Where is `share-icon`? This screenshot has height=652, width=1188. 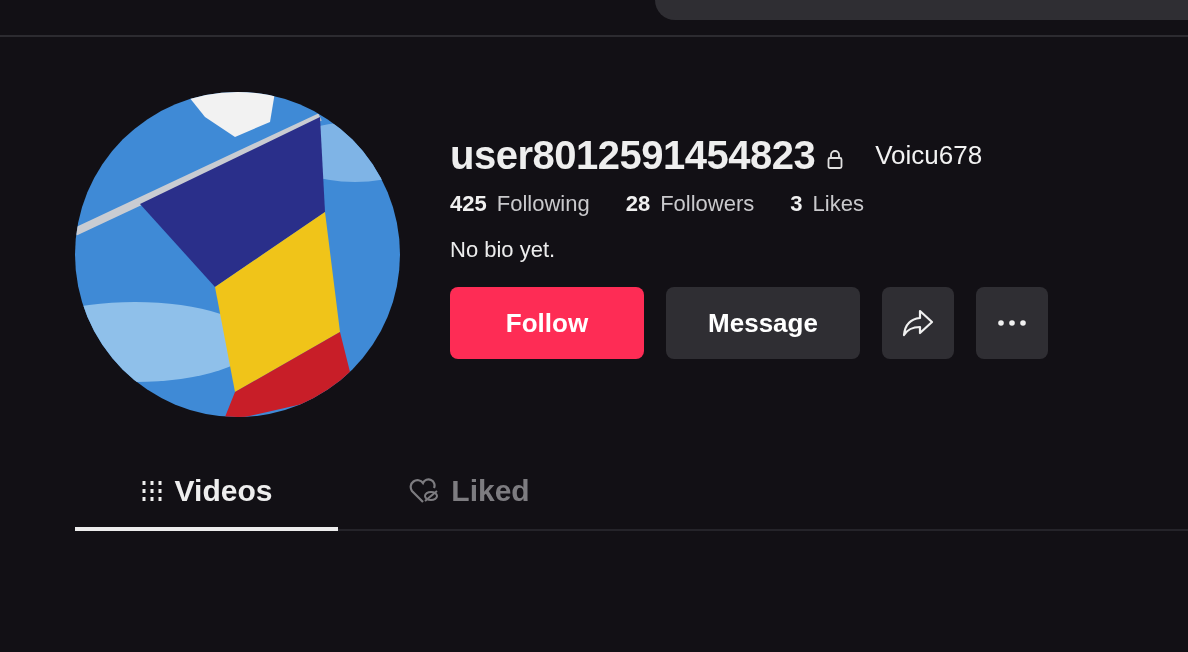 share-icon is located at coordinates (918, 323).